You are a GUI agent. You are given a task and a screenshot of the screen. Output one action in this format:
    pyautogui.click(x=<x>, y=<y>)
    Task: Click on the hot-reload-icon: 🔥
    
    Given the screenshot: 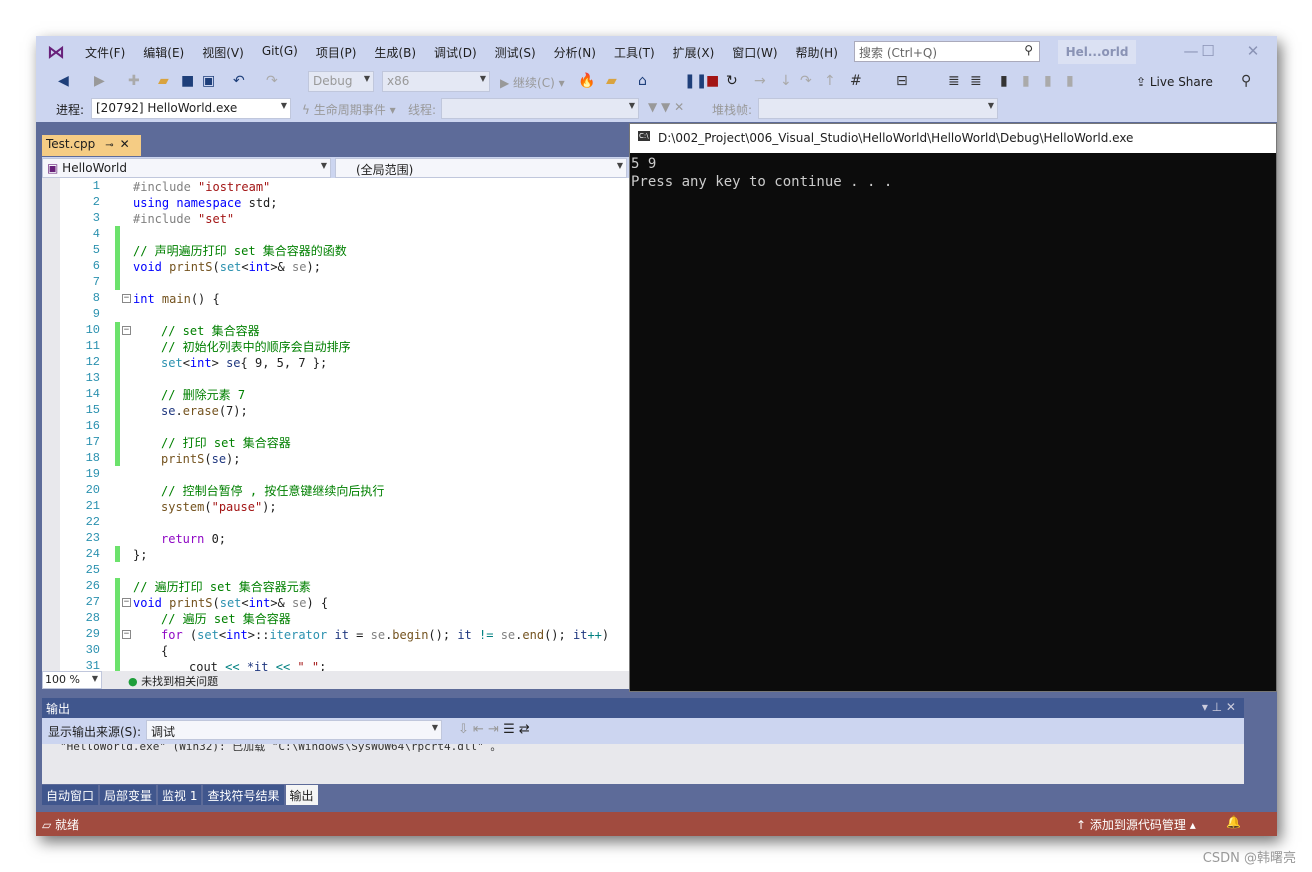 What is the action you would take?
    pyautogui.click(x=586, y=81)
    